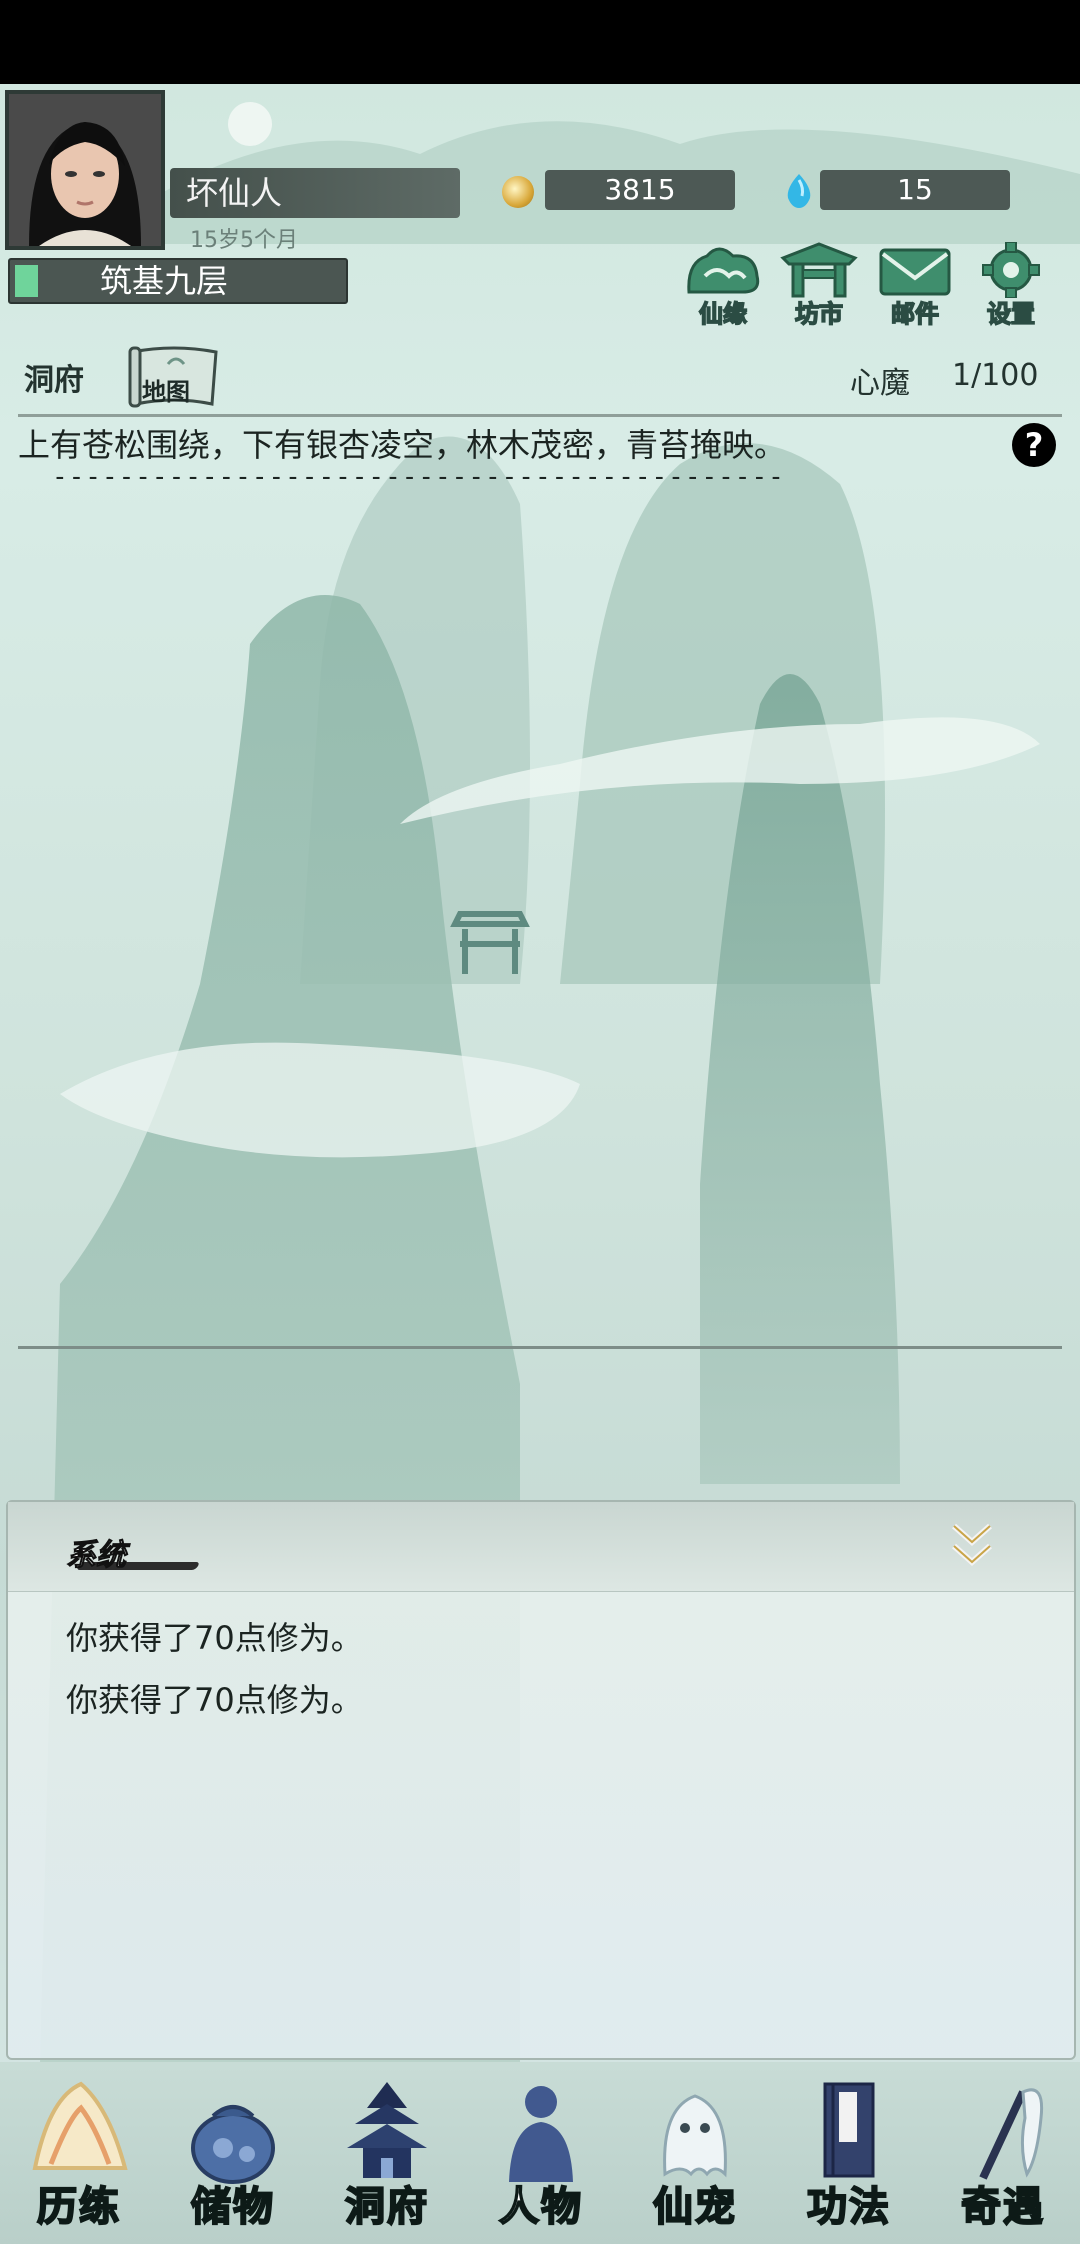 The image size is (1080, 2244). What do you see at coordinates (78, 2207) in the screenshot?
I see `nav-training-label: 历练` at bounding box center [78, 2207].